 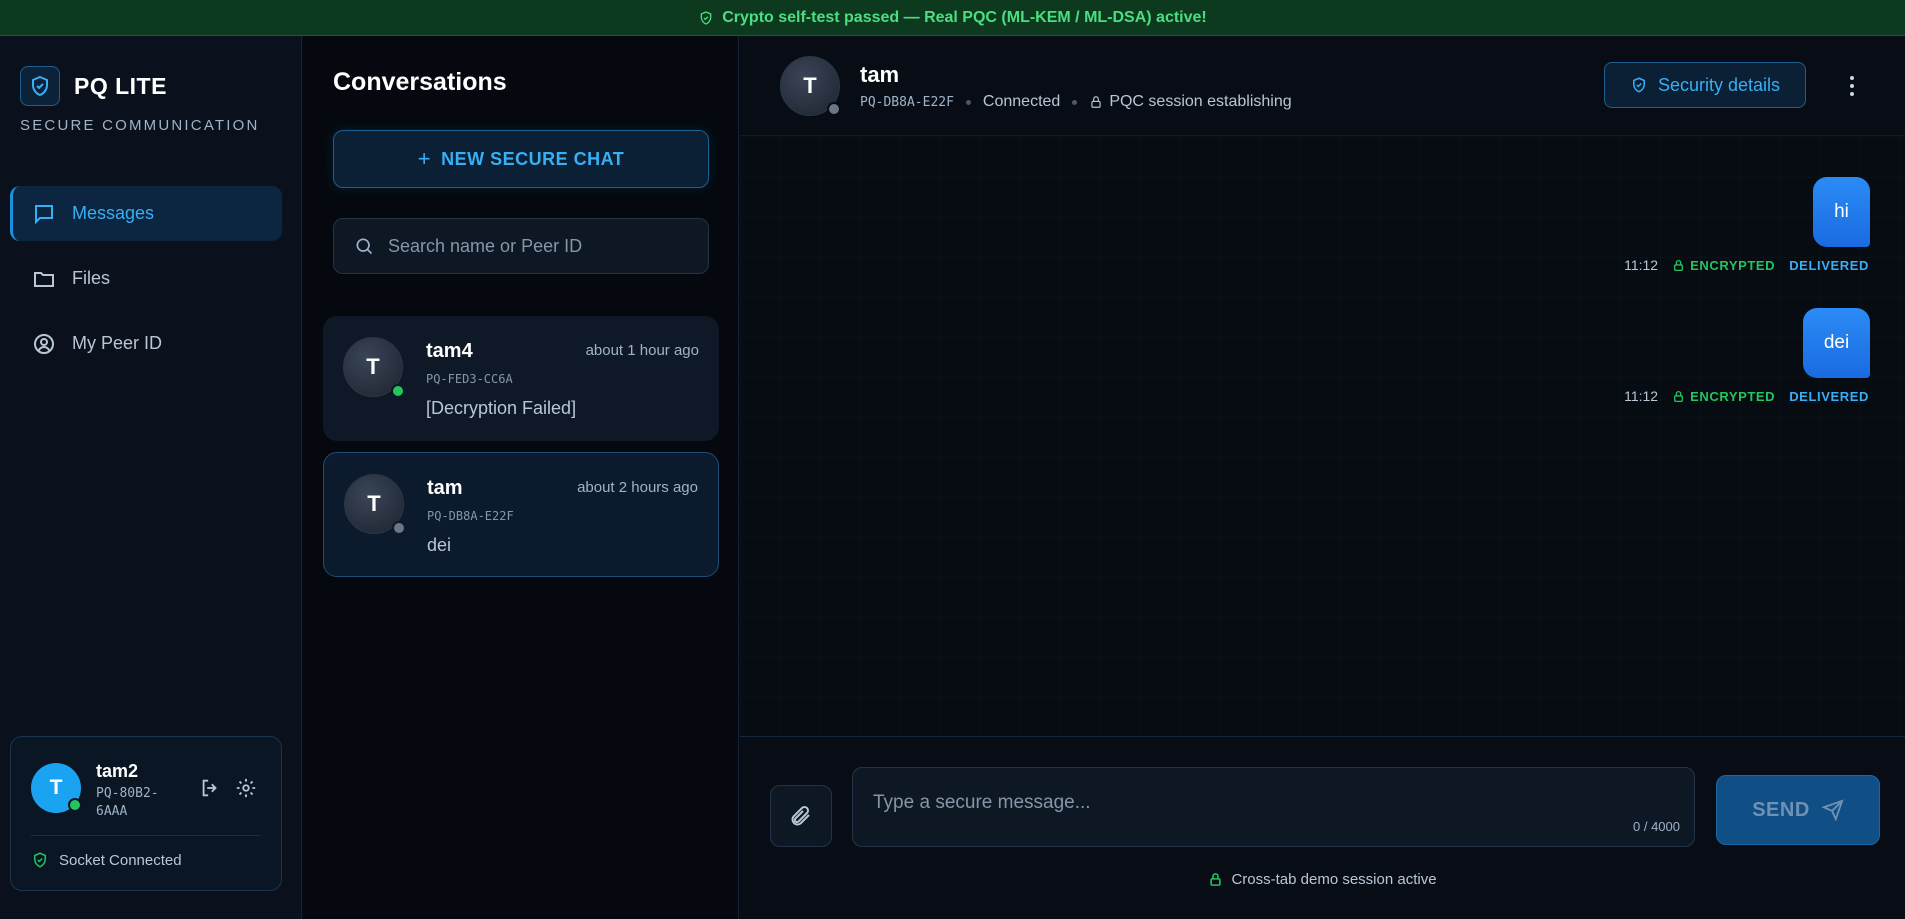 I want to click on connection-status: Connected, so click(x=1021, y=101).